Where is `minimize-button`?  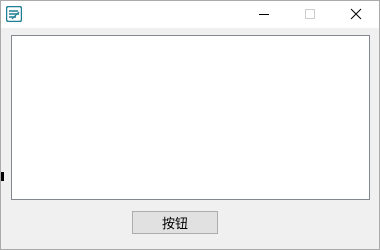
minimize-button is located at coordinates (264, 14).